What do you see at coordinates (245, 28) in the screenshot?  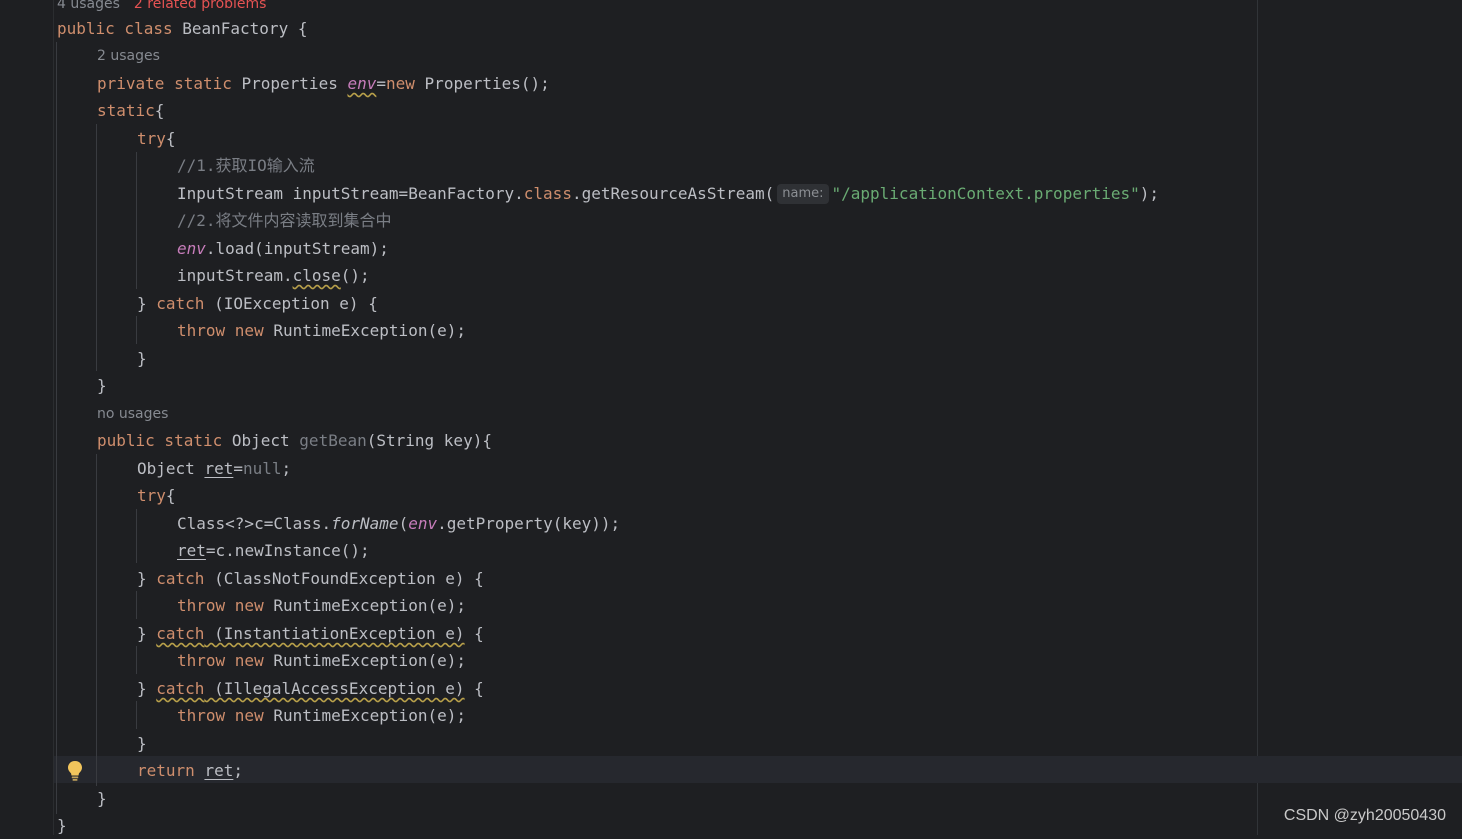 I see `class-declaration: BeanFactory {` at bounding box center [245, 28].